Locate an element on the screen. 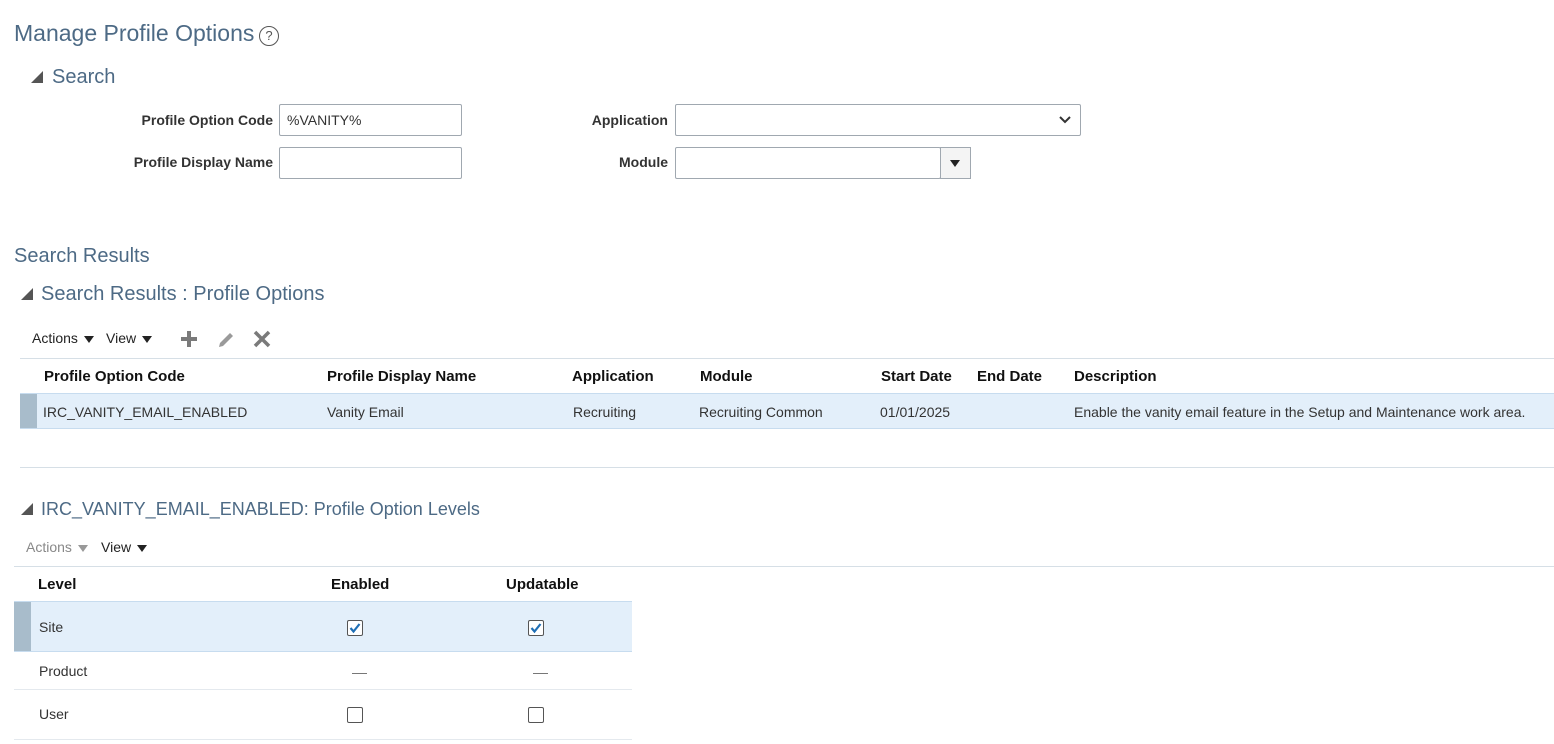 The height and width of the screenshot is (744, 1554). collapse-results-icon is located at coordinates (27, 294).